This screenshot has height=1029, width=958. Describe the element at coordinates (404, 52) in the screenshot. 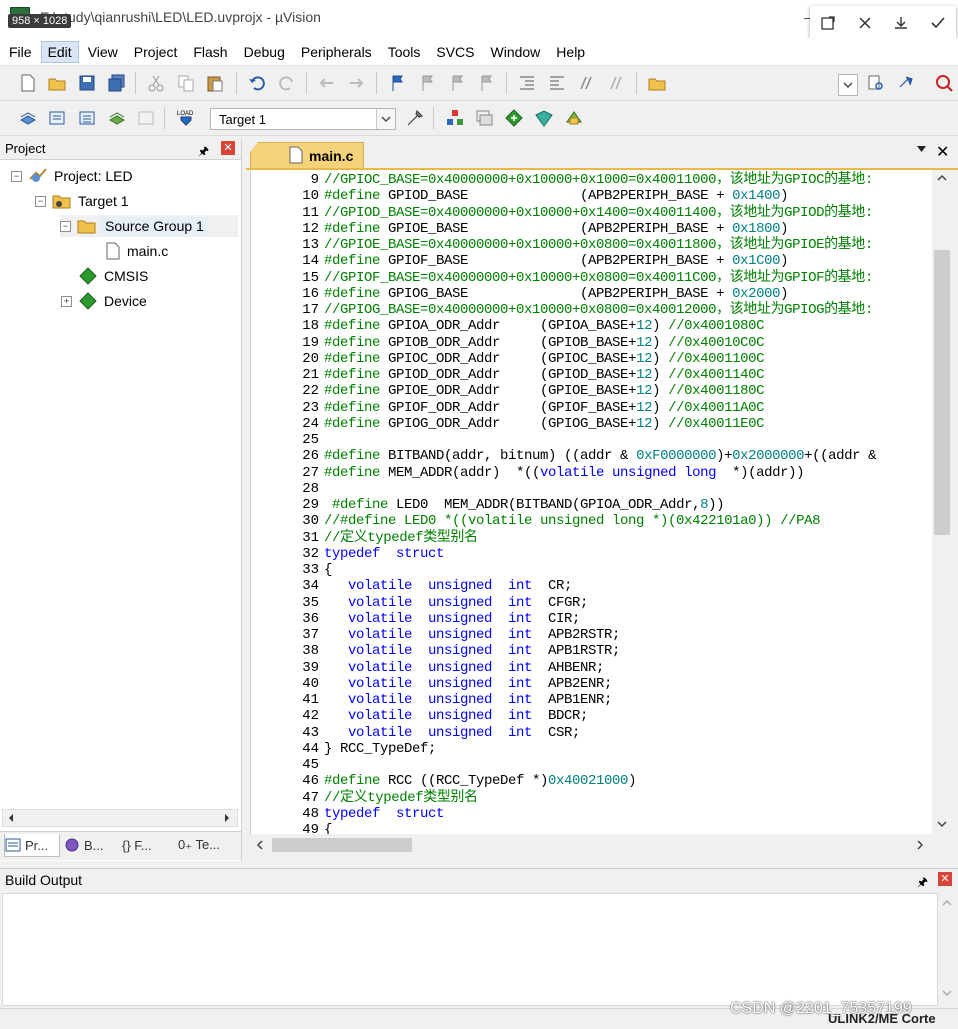

I see `menu-tools: Tools` at that location.